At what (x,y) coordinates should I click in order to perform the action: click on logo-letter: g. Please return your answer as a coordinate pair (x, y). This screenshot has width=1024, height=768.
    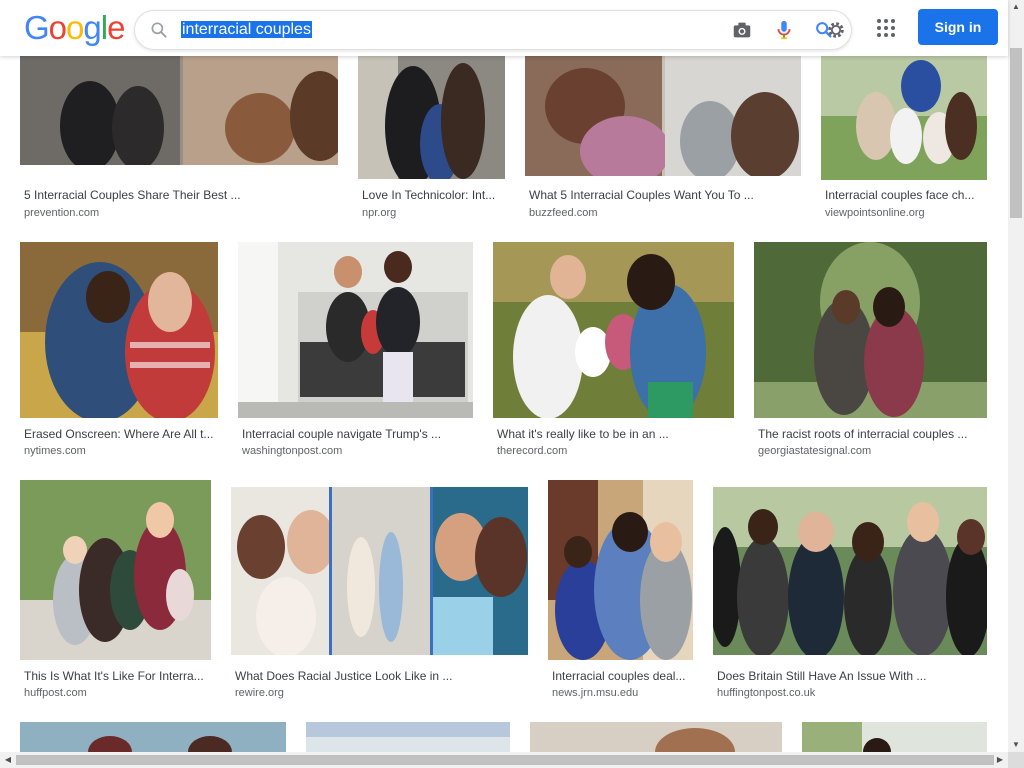
    Looking at the image, I should click on (92, 27).